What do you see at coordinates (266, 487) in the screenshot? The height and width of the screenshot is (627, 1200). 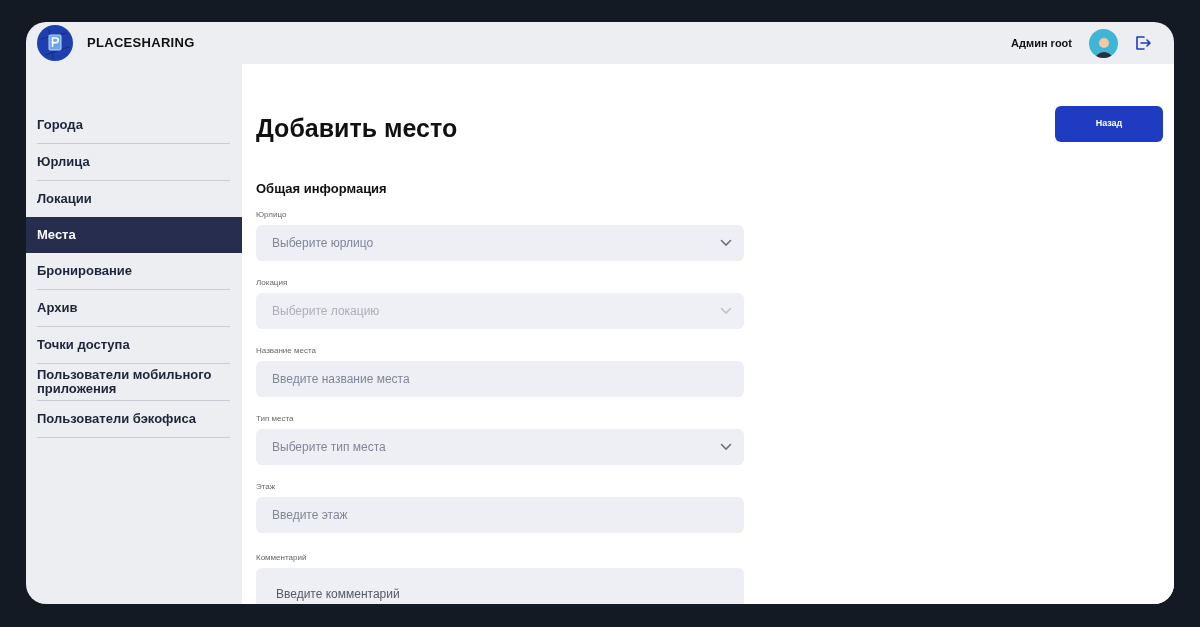 I see `field-label: Этаж` at bounding box center [266, 487].